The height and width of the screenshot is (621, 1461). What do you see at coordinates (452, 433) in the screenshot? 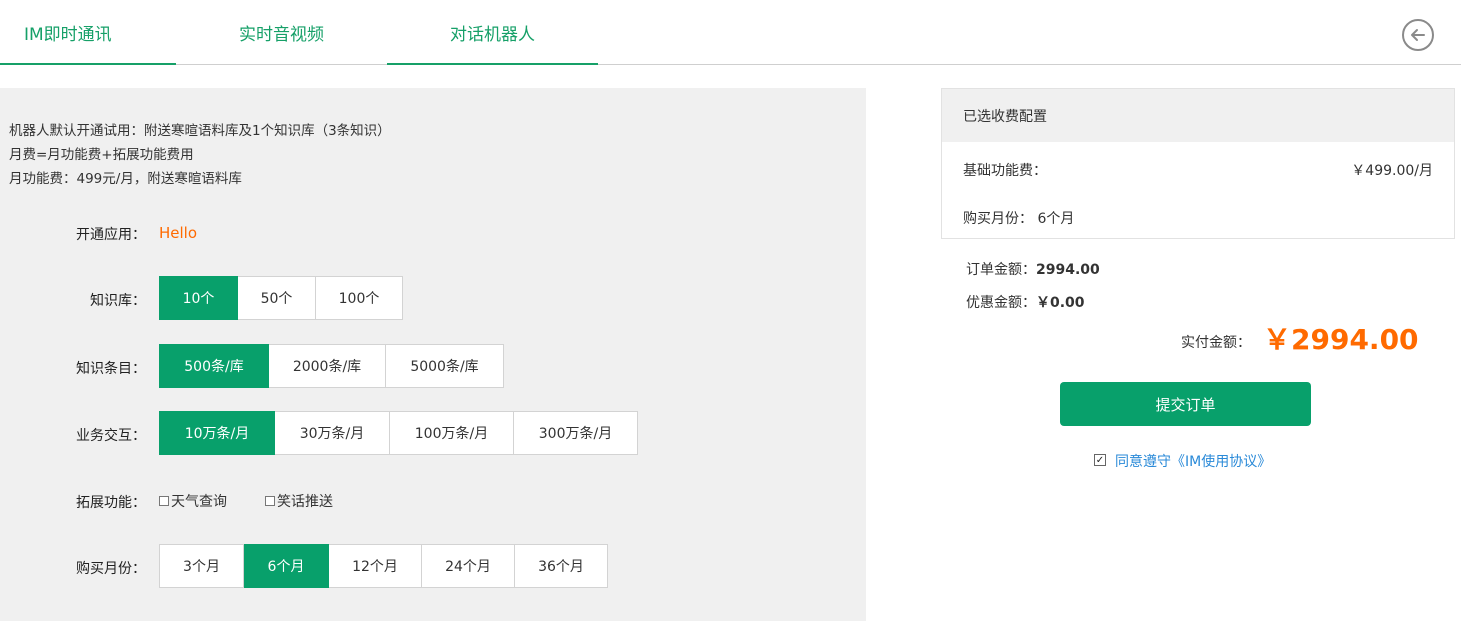
I see `option-interaction-100w: 100万条/月` at bounding box center [452, 433].